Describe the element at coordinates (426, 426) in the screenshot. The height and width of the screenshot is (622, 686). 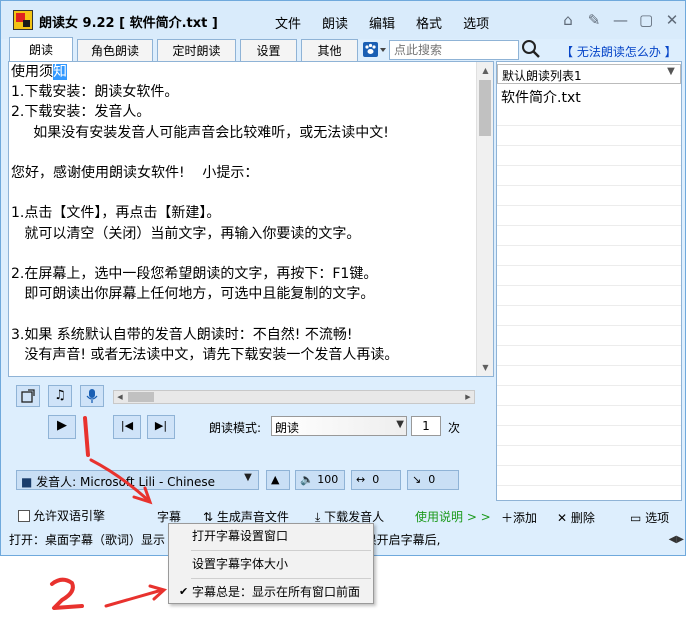
I see `repeat-count-input: 1` at that location.